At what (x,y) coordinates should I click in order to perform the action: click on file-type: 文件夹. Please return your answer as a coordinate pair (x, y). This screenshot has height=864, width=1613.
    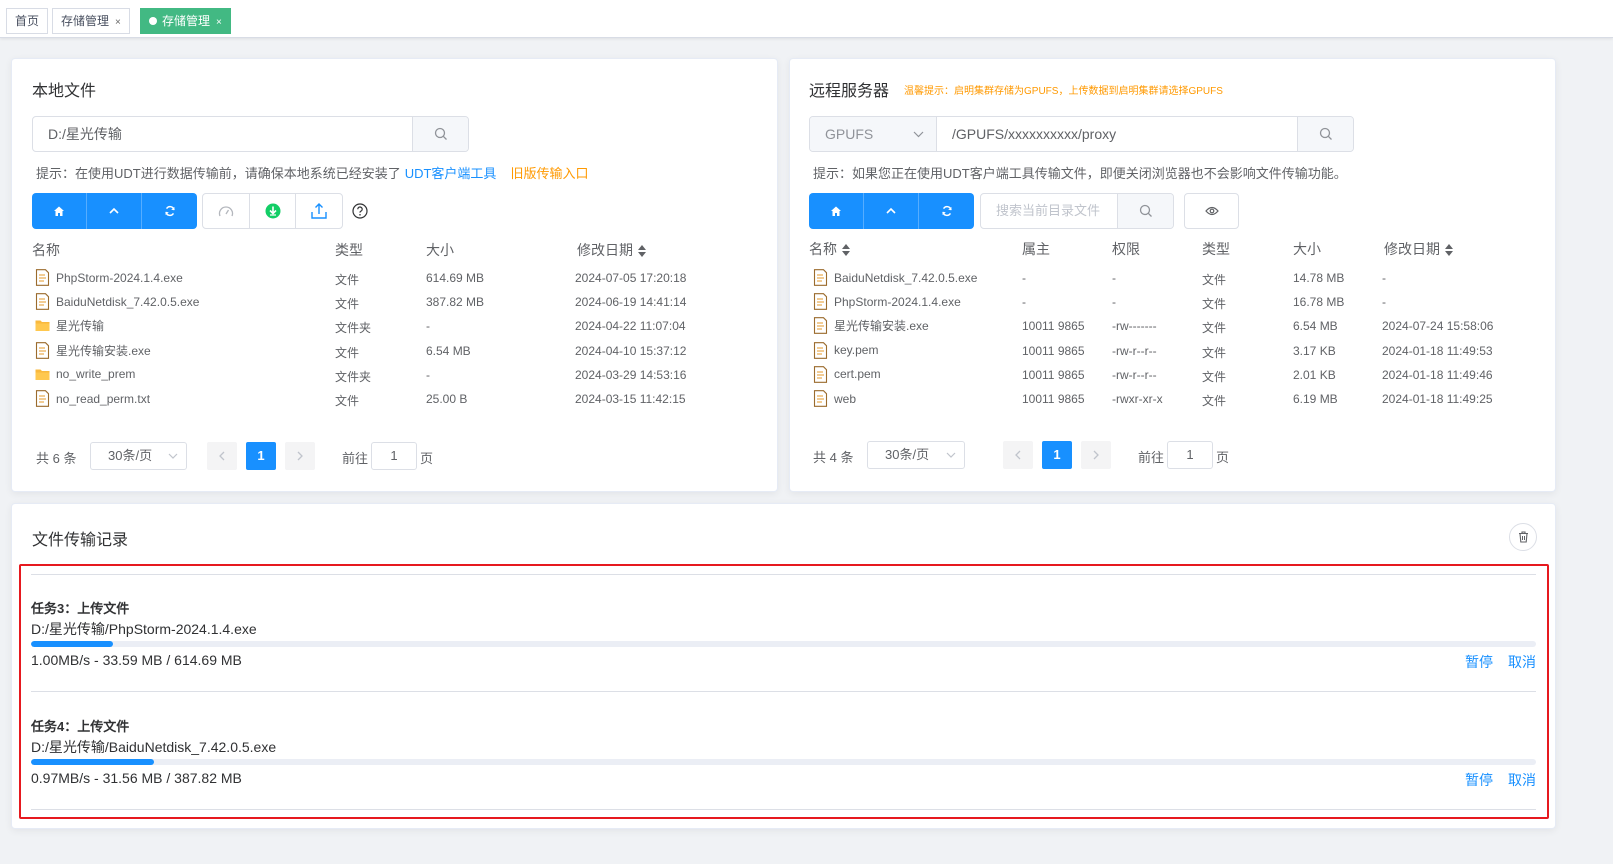
    Looking at the image, I should click on (353, 376).